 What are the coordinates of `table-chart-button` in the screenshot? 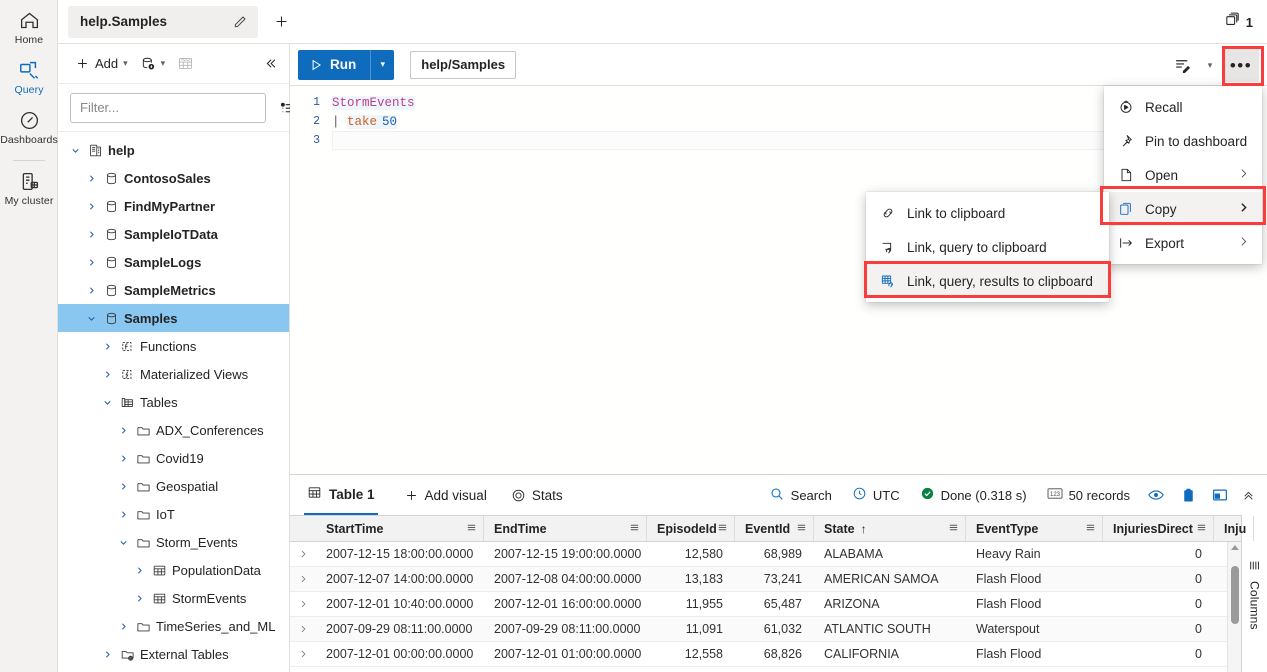 It's located at (185, 64).